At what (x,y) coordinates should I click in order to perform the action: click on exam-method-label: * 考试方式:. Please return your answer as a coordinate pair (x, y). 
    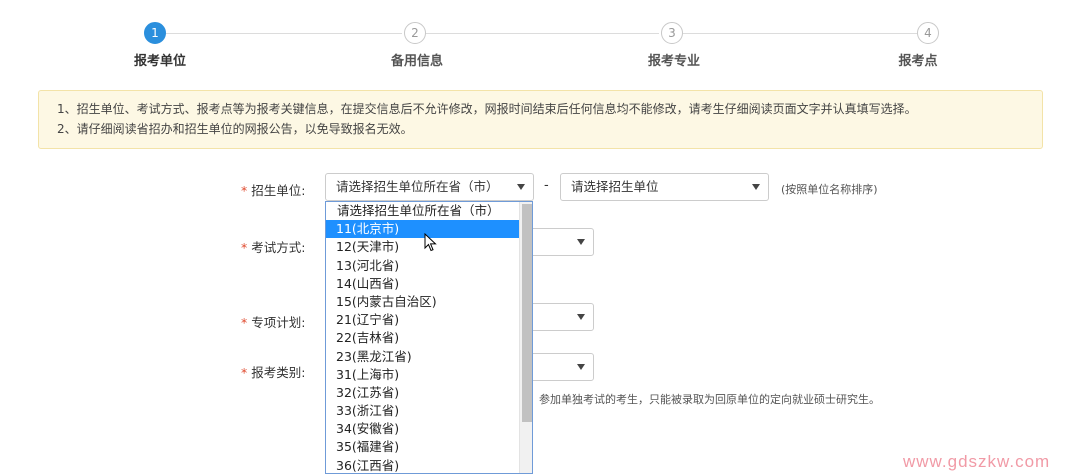
    Looking at the image, I should click on (273, 246).